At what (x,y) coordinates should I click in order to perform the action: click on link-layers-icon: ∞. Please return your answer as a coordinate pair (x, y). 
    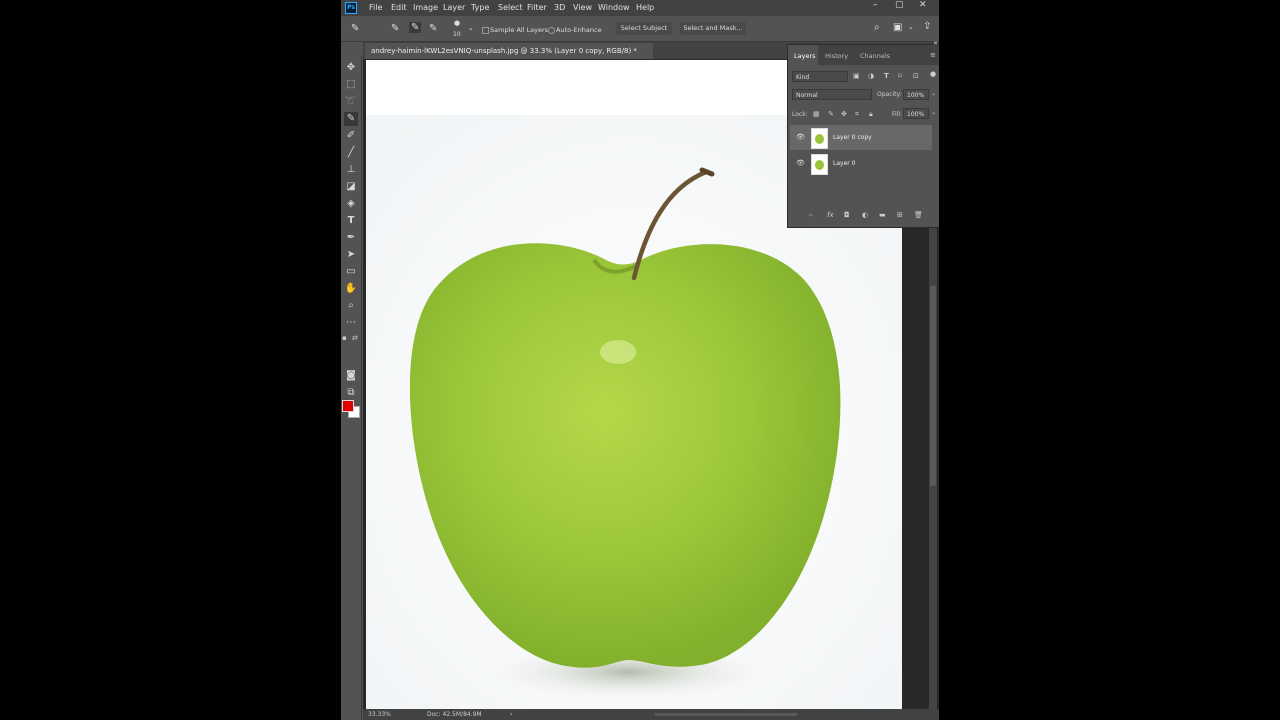
    Looking at the image, I should click on (811, 215).